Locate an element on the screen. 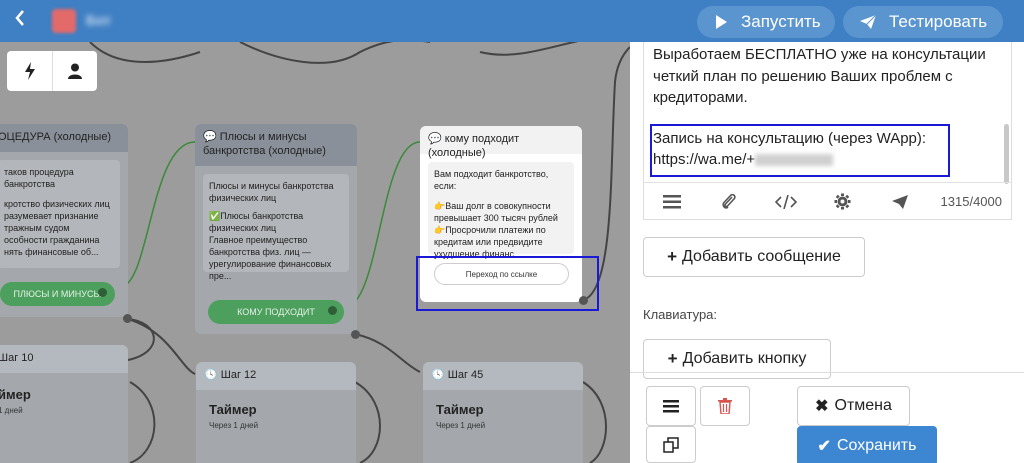  card-pros-cons-header: 💬 Плюсы и минусы банкротства (холодные) is located at coordinates (276, 145).